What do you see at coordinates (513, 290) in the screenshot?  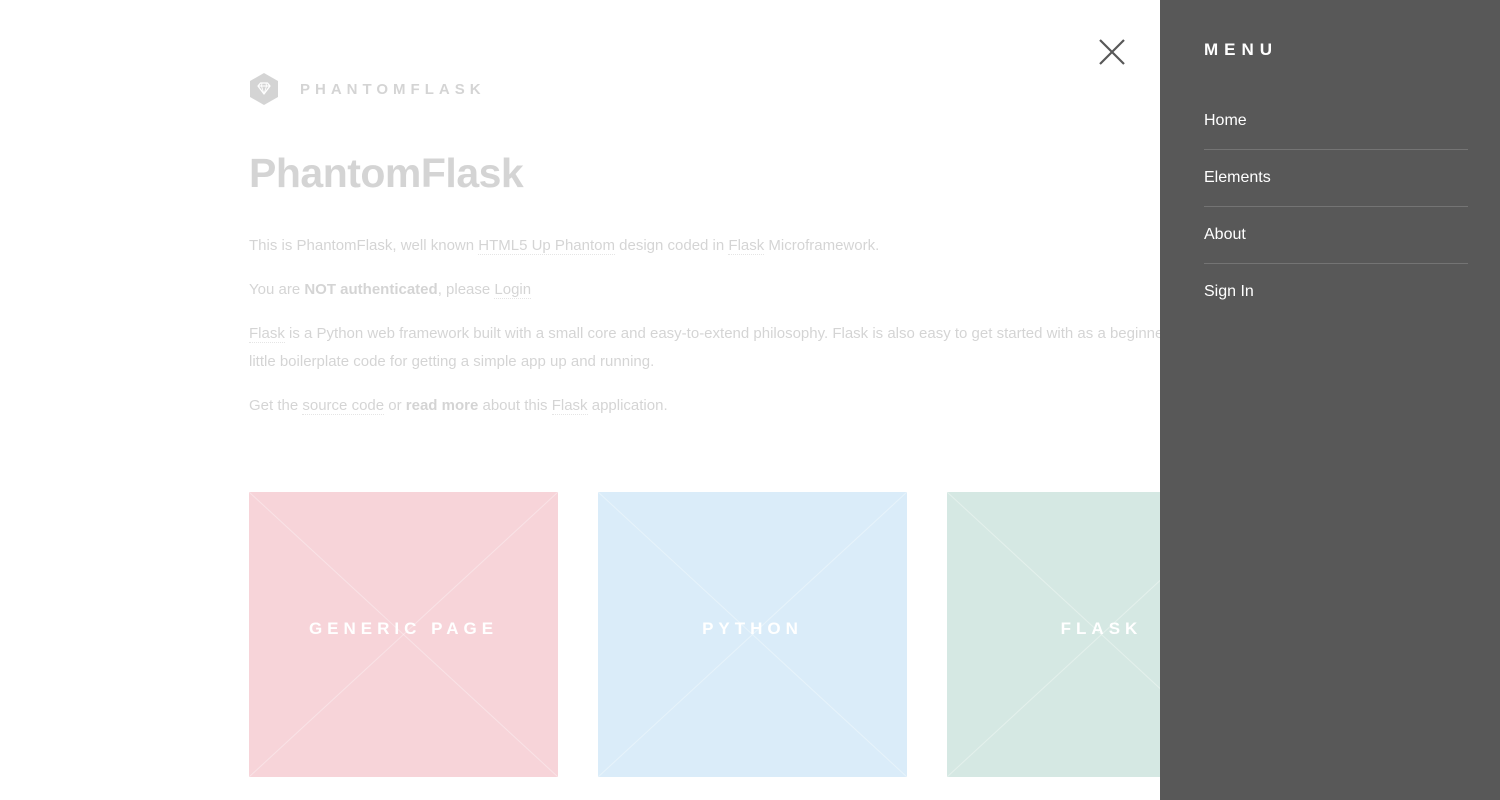 I see `login-link: Login` at bounding box center [513, 290].